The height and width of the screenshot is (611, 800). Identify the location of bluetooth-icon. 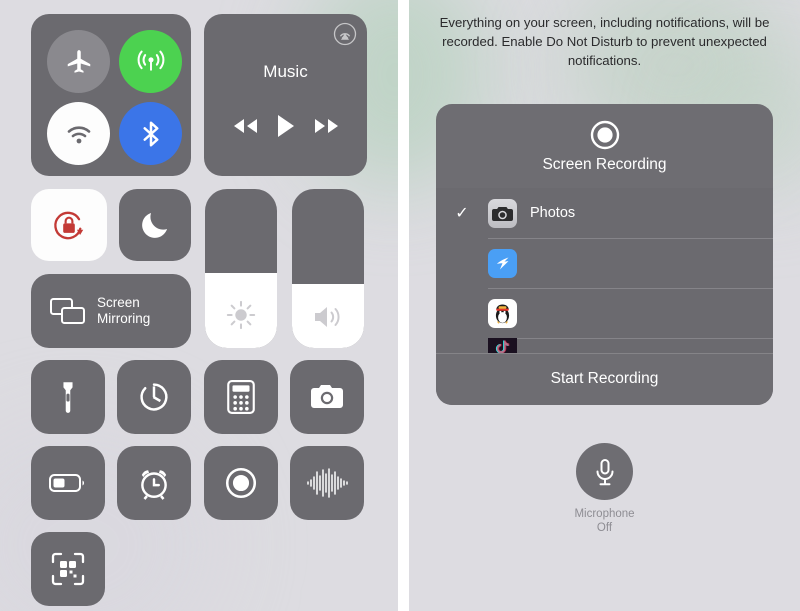
(150, 133).